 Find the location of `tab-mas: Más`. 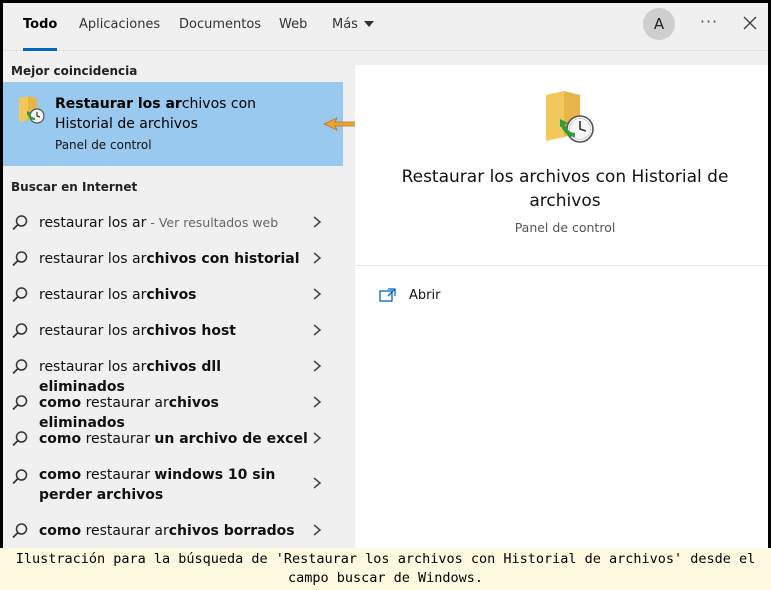

tab-mas: Más is located at coordinates (353, 27).